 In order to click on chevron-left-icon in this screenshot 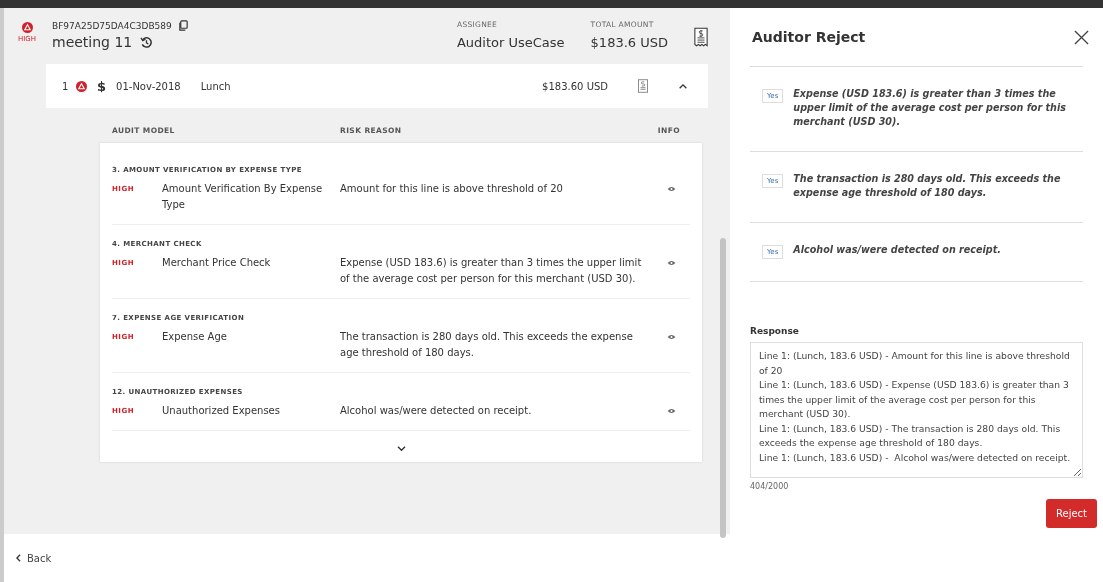, I will do `click(18, 558)`.